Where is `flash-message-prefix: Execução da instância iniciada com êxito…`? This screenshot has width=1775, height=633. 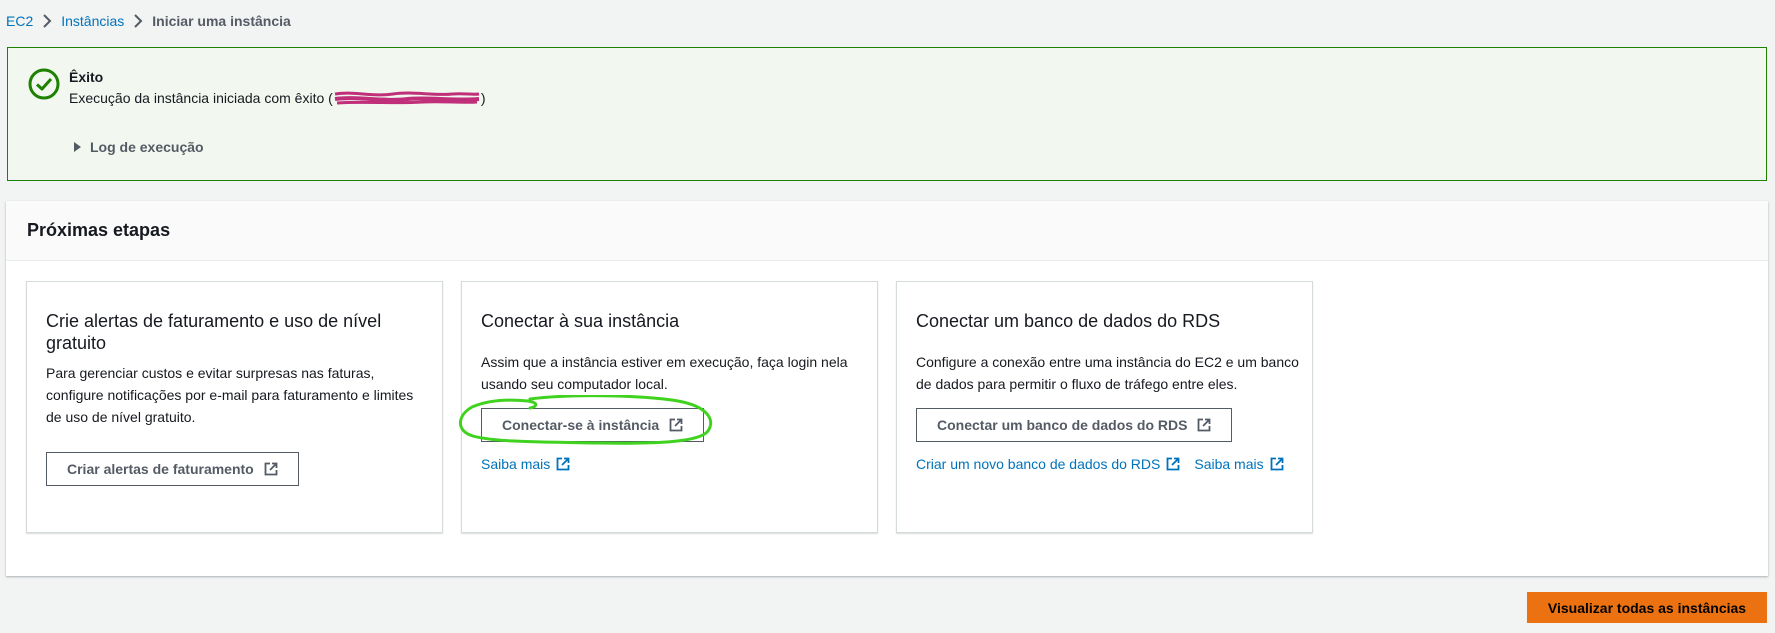
flash-message-prefix: Execução da instância iniciada com êxito… is located at coordinates (201, 98).